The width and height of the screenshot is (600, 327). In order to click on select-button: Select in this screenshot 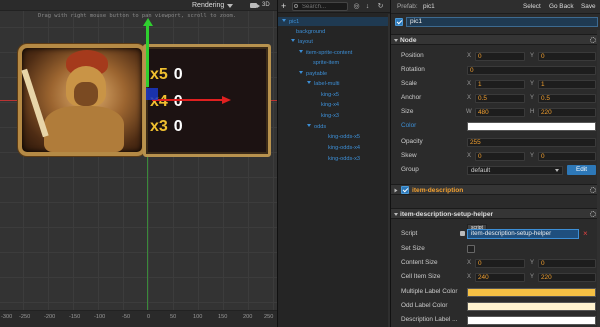, I will do `click(532, 6)`.